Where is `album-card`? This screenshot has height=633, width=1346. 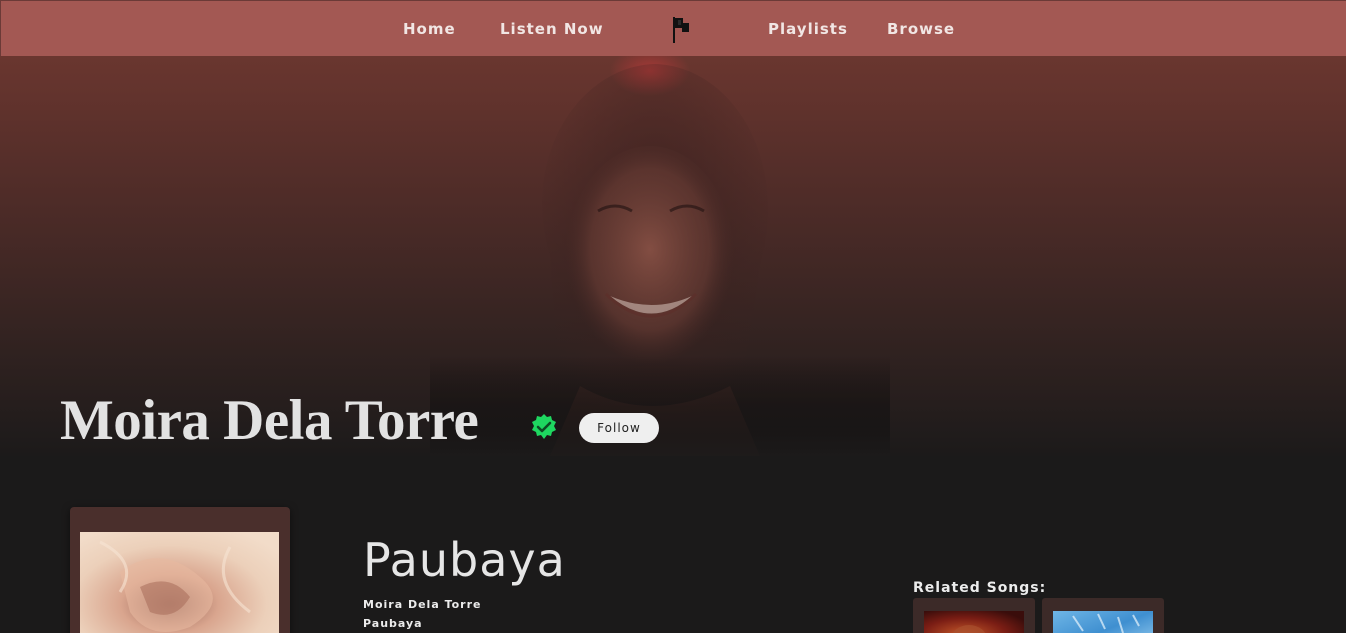
album-card is located at coordinates (180, 570).